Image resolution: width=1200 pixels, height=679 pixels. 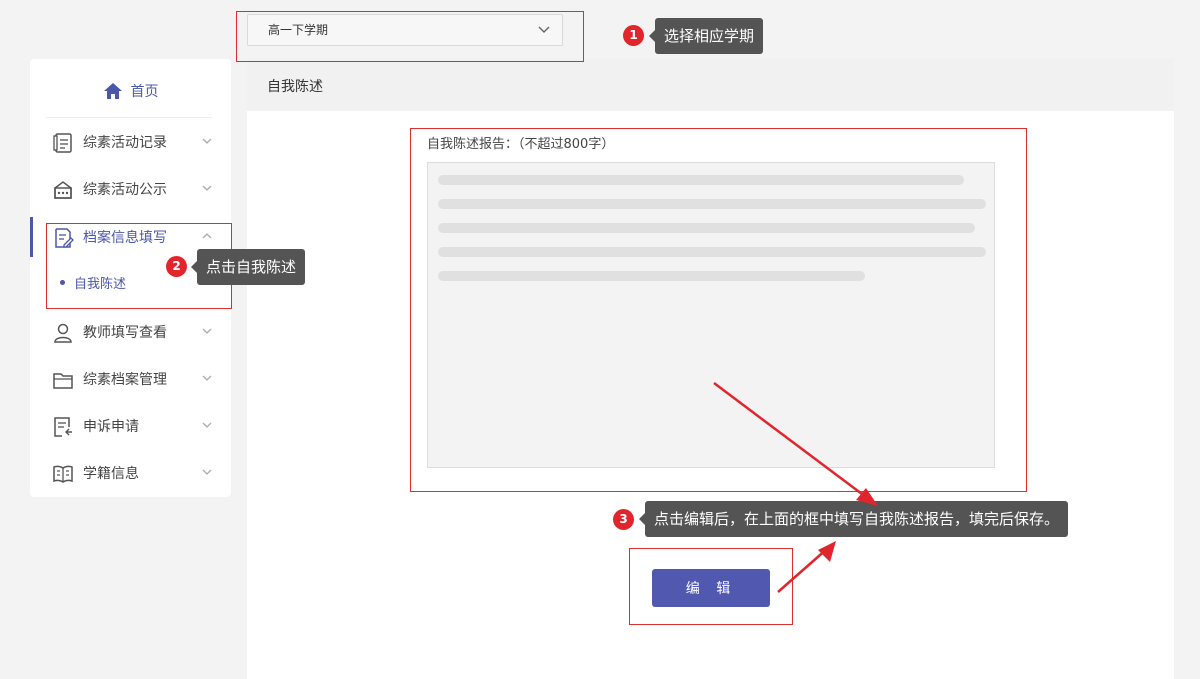 What do you see at coordinates (710, 85) in the screenshot?
I see `content-header: 自我陈述` at bounding box center [710, 85].